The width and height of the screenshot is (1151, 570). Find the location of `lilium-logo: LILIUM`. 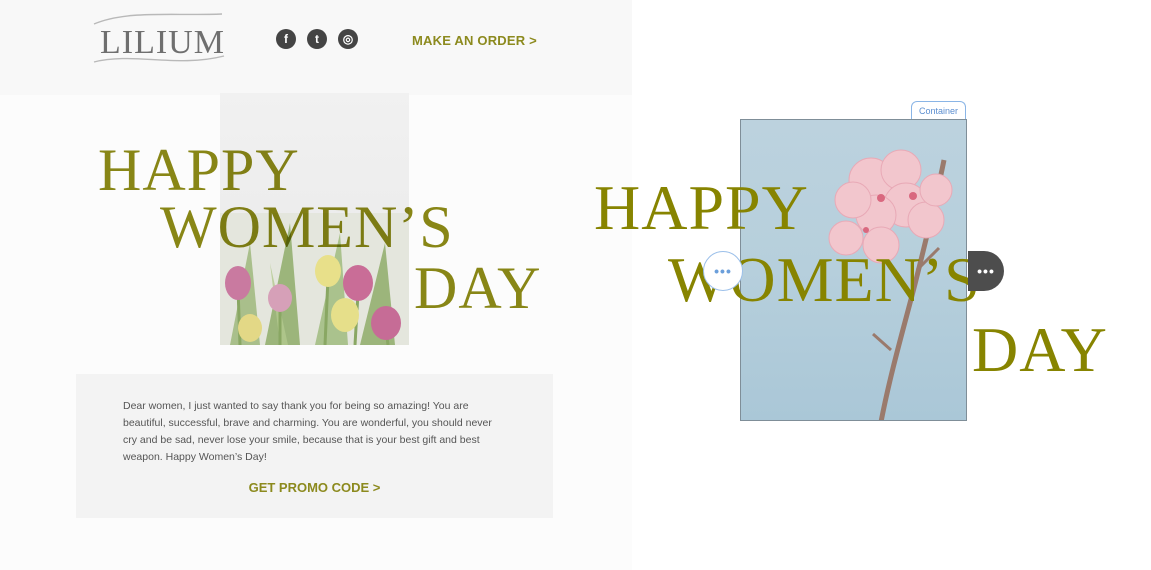

lilium-logo: LILIUM is located at coordinates (160, 40).